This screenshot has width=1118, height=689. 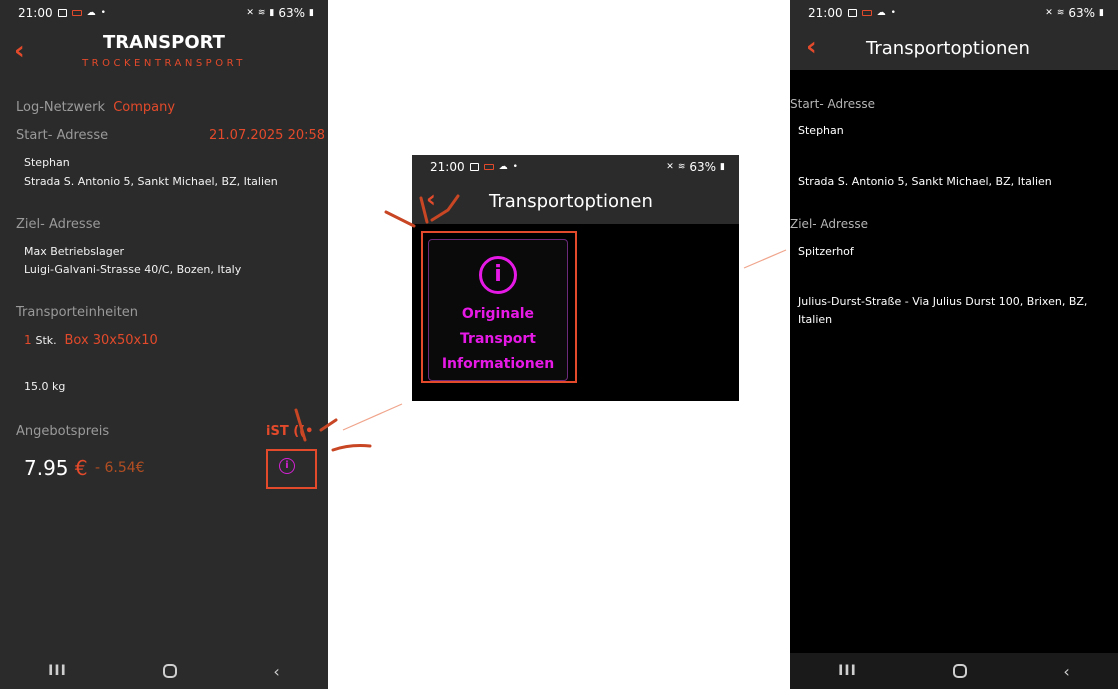 What do you see at coordinates (81, 468) in the screenshot?
I see `price-currency: €` at bounding box center [81, 468].